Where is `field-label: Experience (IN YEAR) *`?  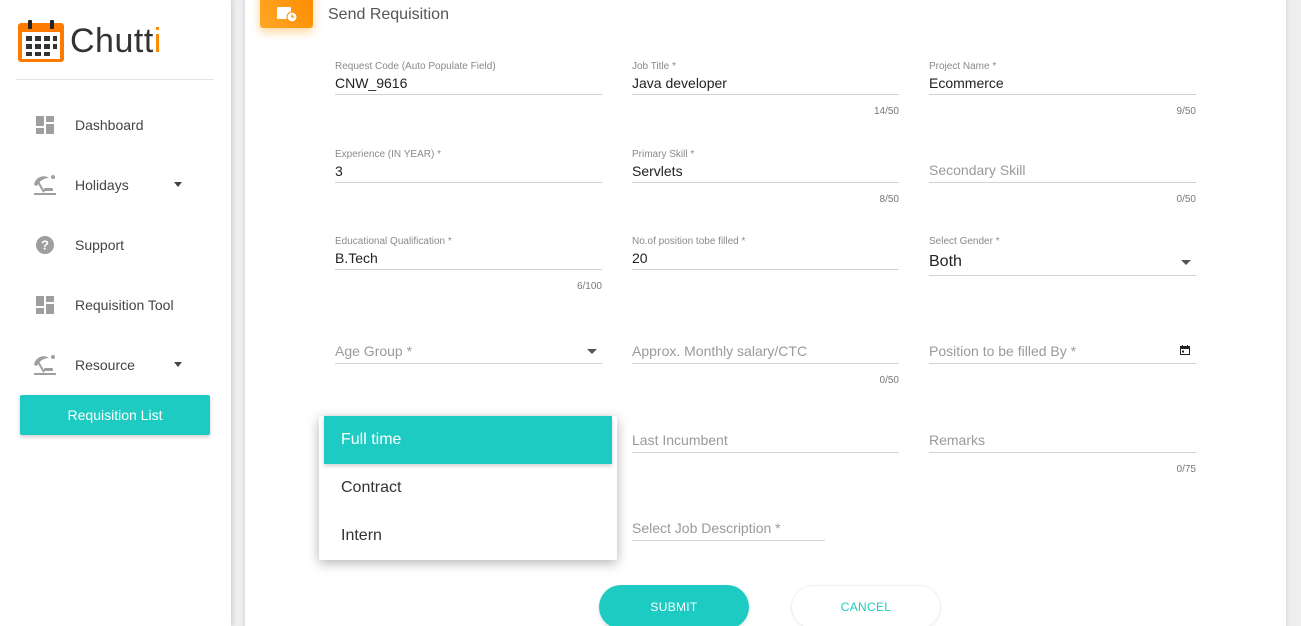 field-label: Experience (IN YEAR) * is located at coordinates (388, 154).